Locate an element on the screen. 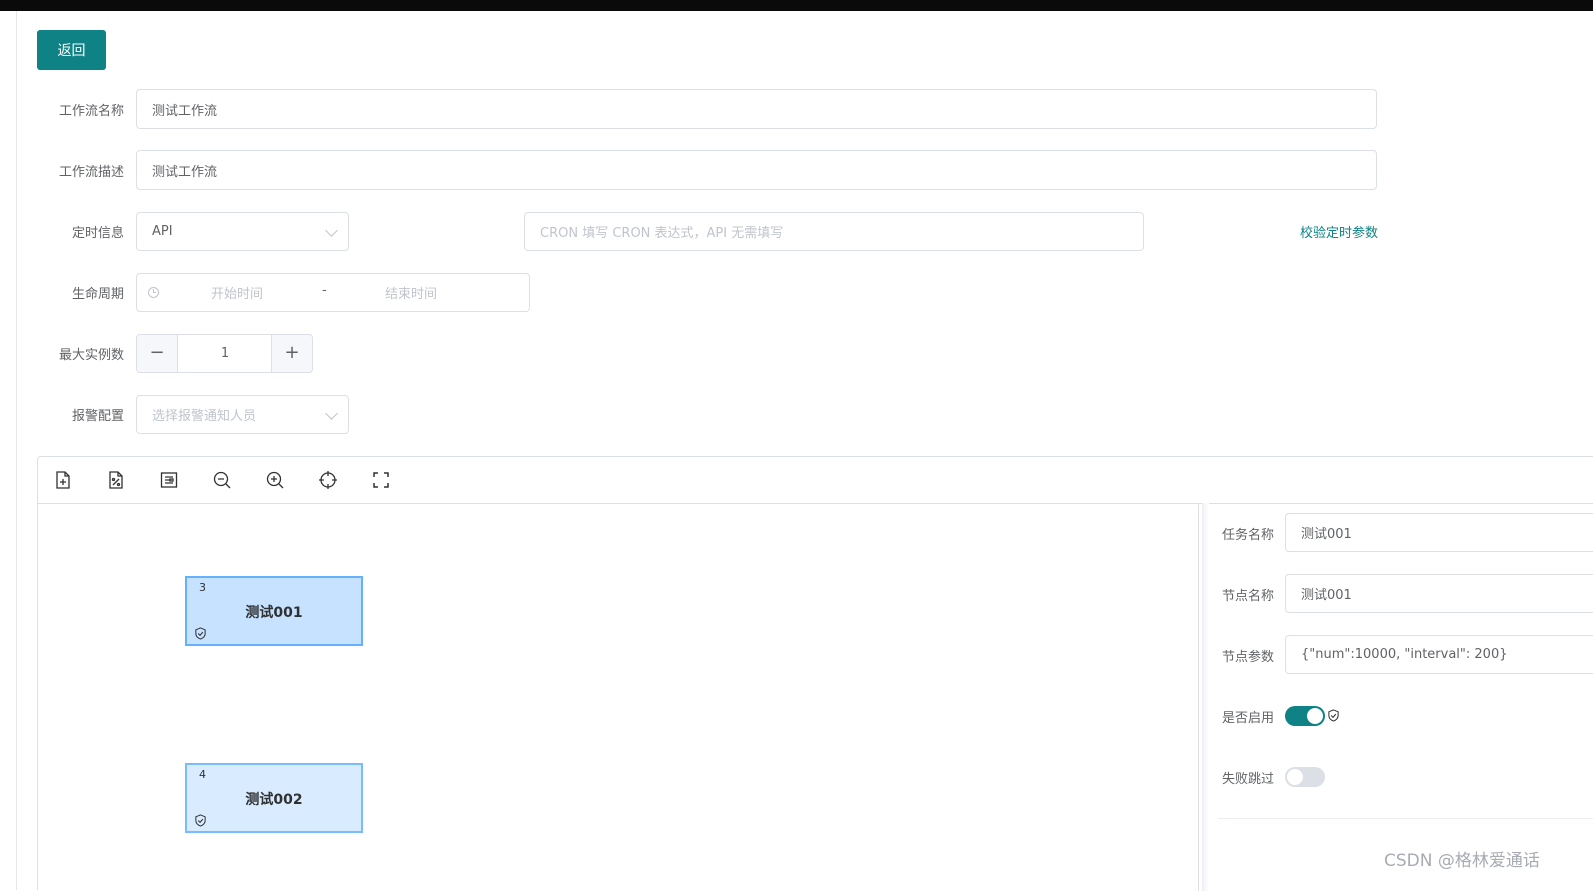 This screenshot has height=891, width=1593. task-name-value: 测试001 is located at coordinates (1326, 534).